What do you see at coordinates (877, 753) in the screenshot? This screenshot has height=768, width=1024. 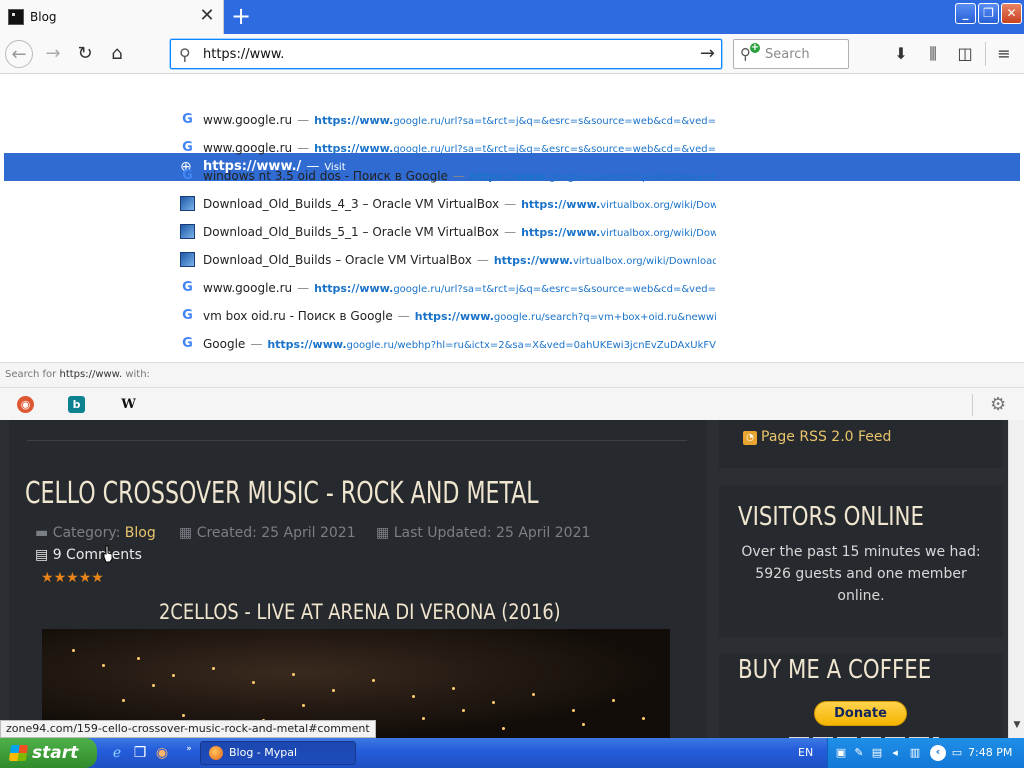 I see `network-icon: ▤` at bounding box center [877, 753].